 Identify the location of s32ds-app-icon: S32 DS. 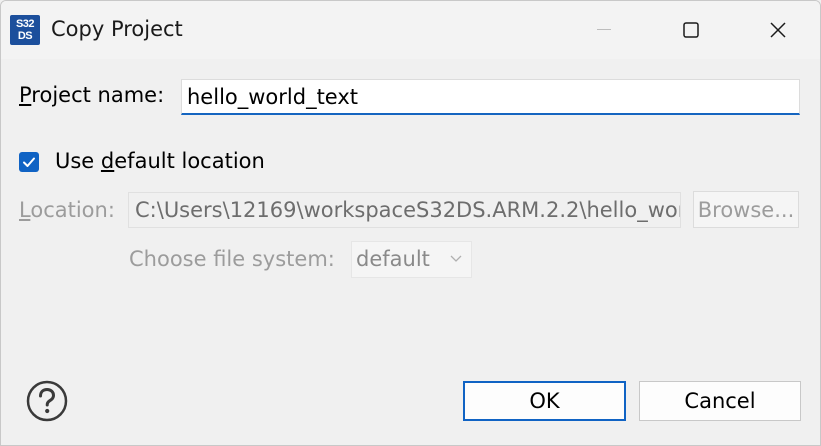
(25, 30).